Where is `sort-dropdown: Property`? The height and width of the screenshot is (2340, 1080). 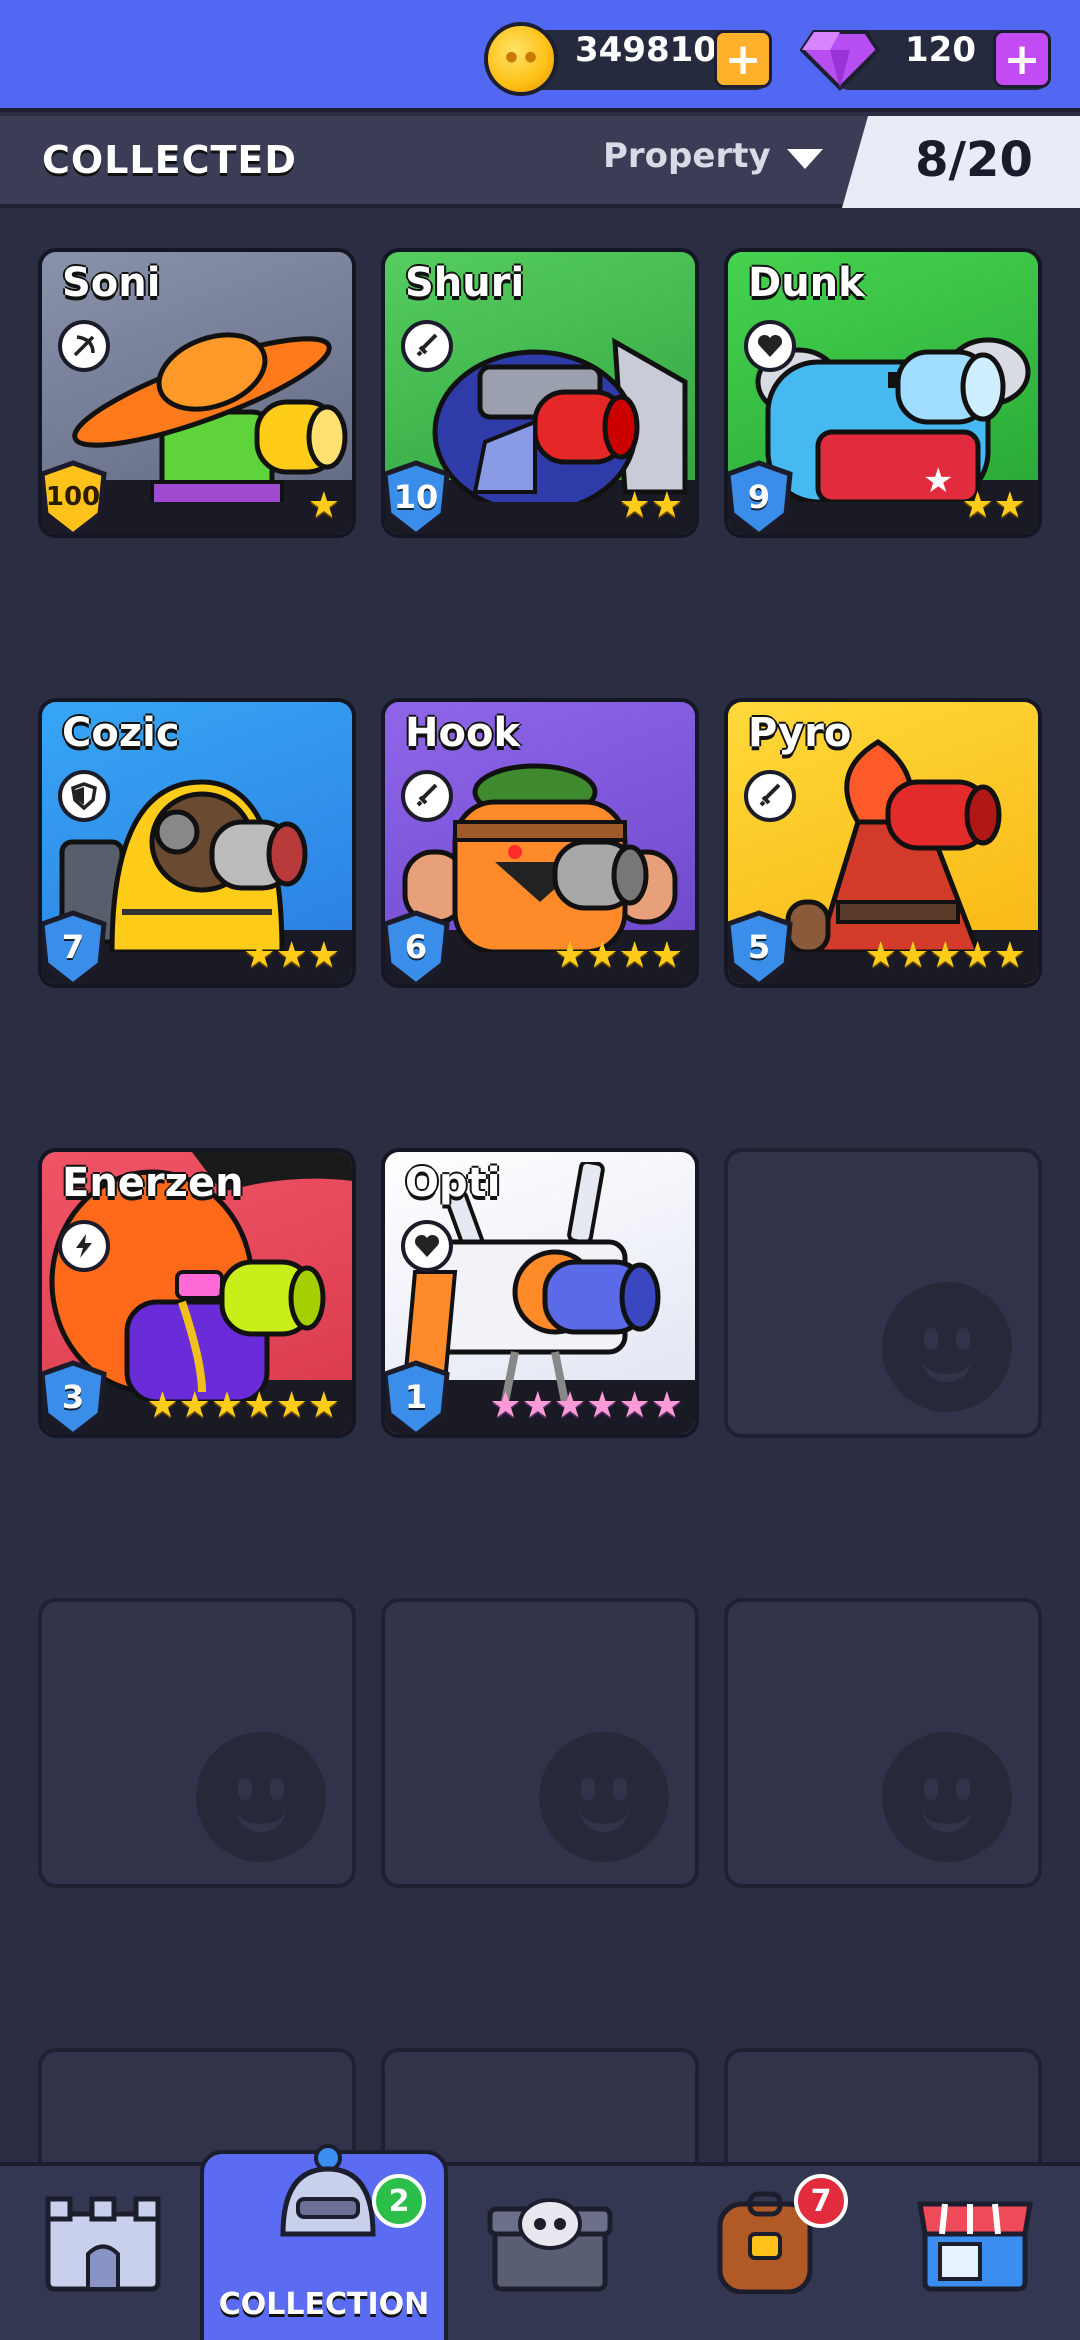 sort-dropdown: Property is located at coordinates (713, 156).